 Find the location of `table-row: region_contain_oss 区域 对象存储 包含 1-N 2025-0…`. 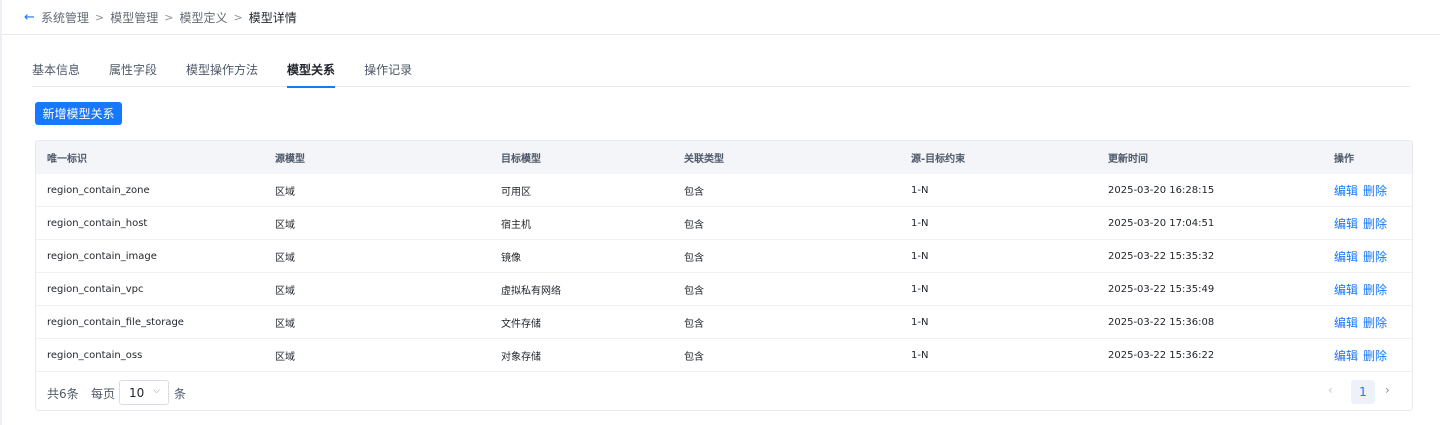

table-row: region_contain_oss 区域 对象存储 包含 1-N 2025-0… is located at coordinates (724, 355).